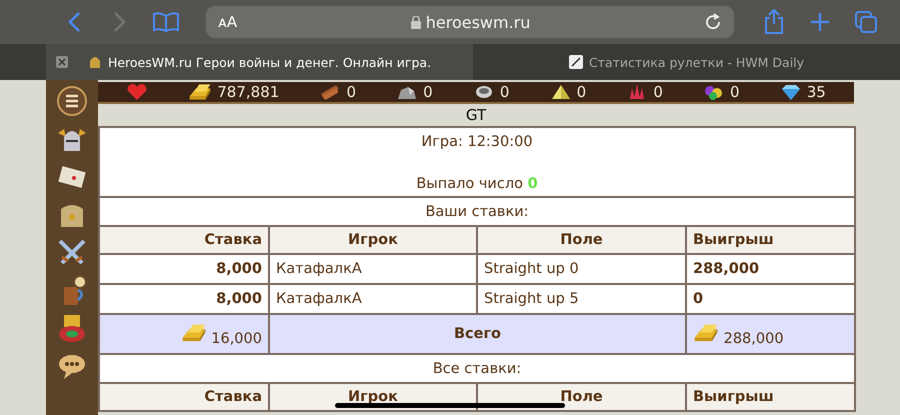  Describe the element at coordinates (477, 334) in the screenshot. I see `table-cell: Всего` at that location.